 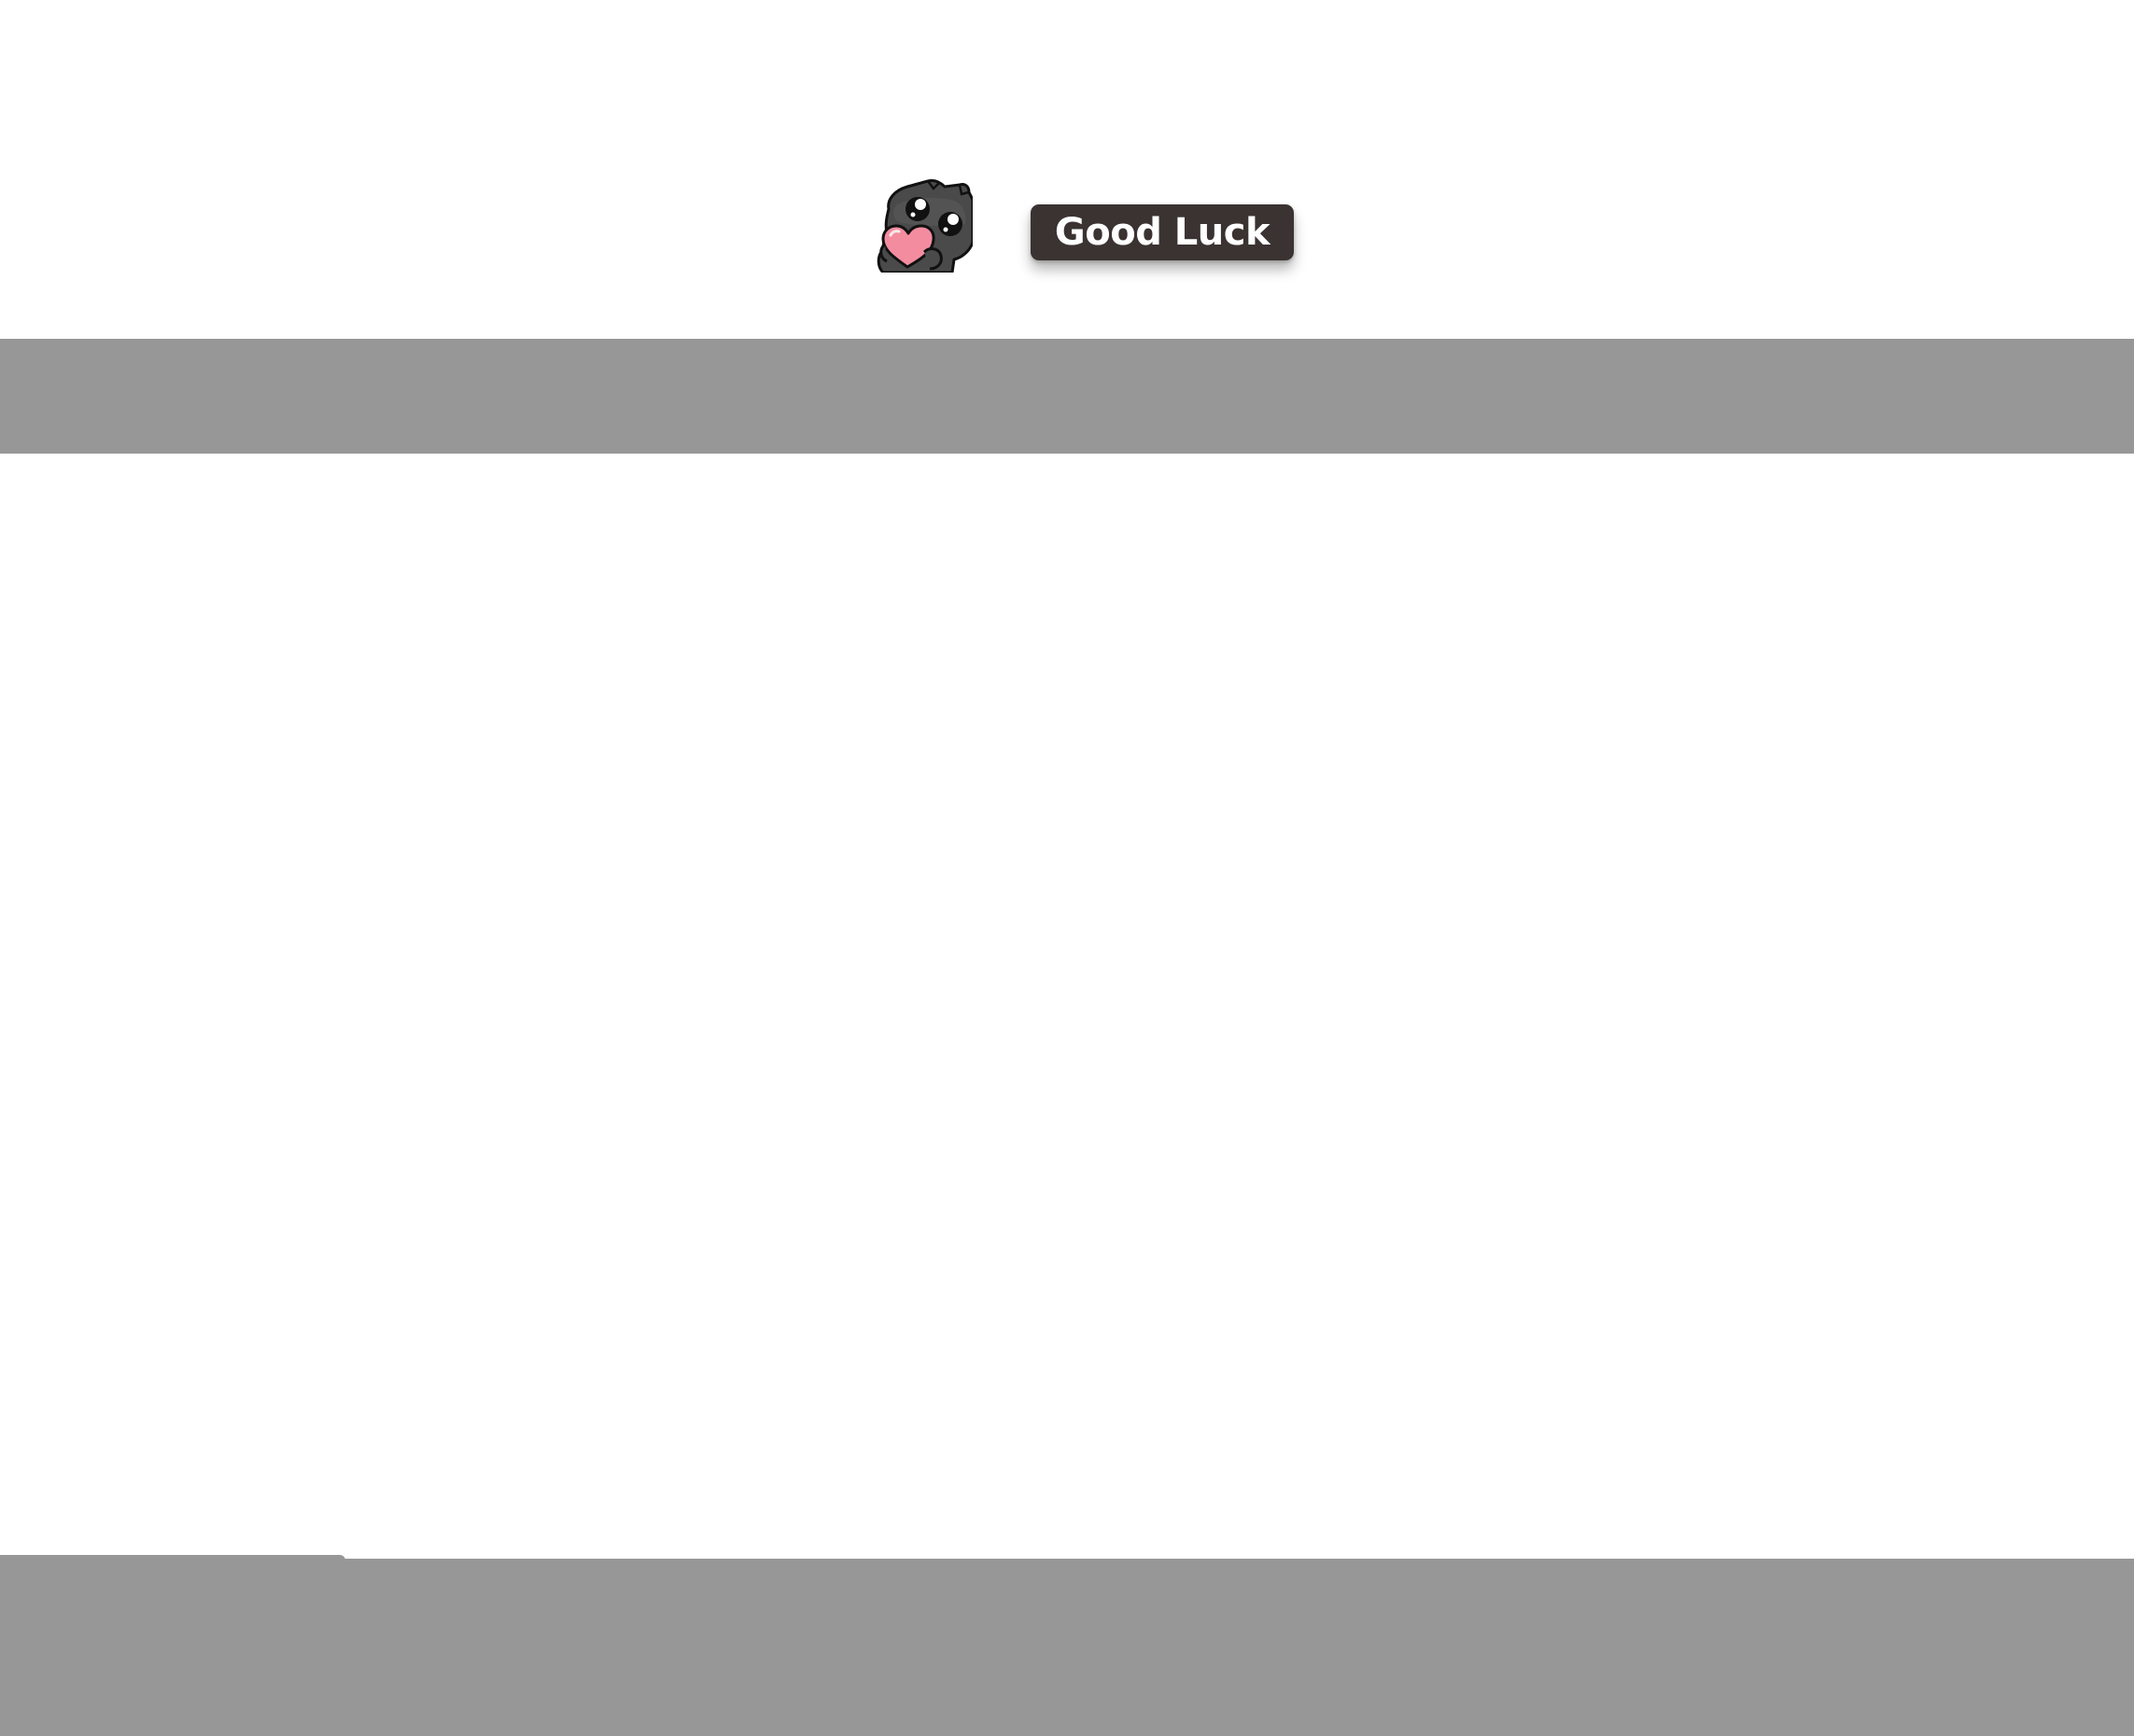 I want to click on cat-holding-heart-icon, so click(x=925, y=225).